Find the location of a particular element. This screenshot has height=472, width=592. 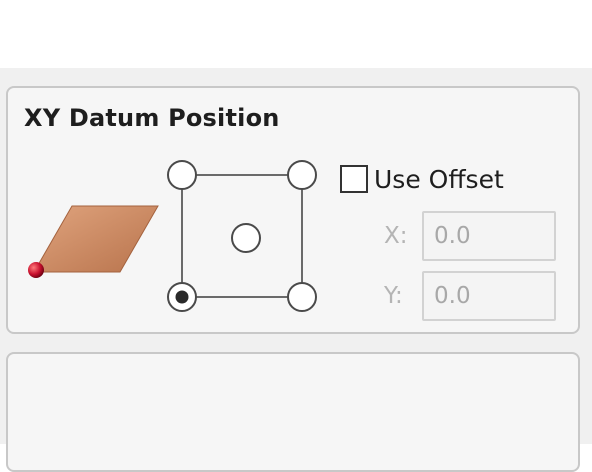

material-plate-icon is located at coordinates (93, 241).